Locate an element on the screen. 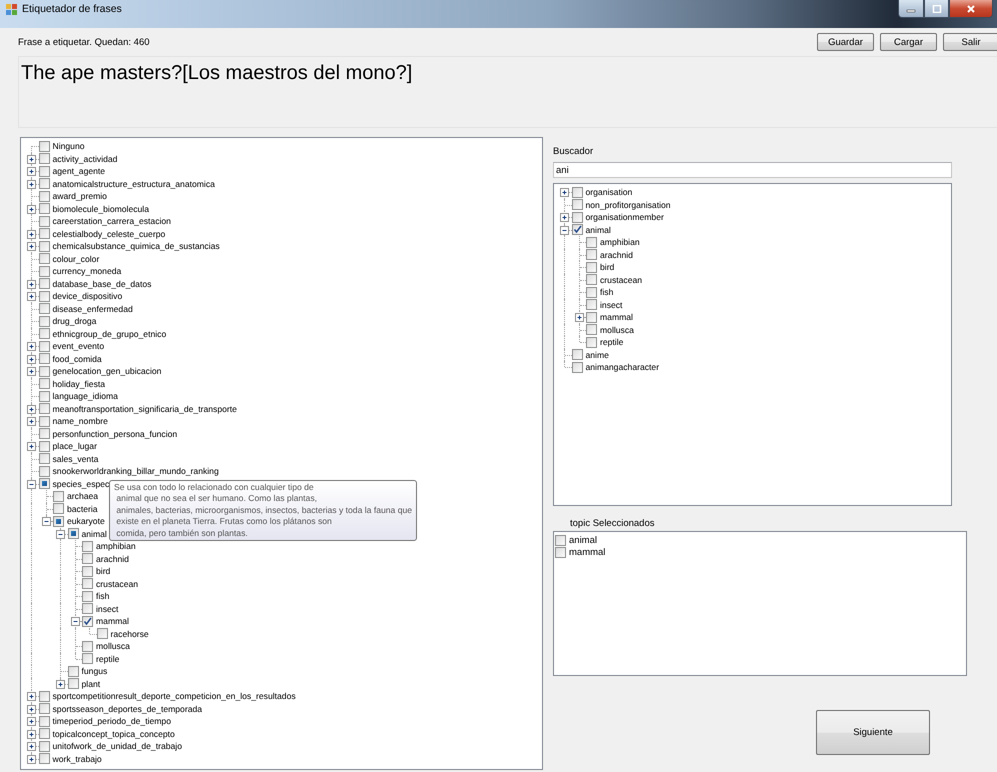 This screenshot has width=997, height=772. next-button: Siguiente is located at coordinates (873, 732).